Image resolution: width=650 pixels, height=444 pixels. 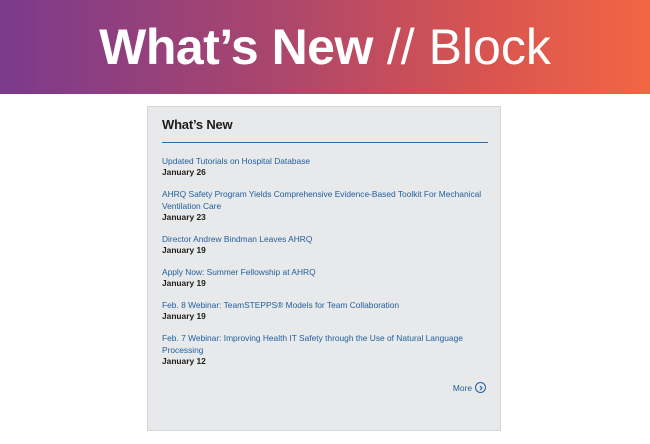 What do you see at coordinates (325, 272) in the screenshot?
I see `news-item-link: Apply Now: Summer Fellowship at AHRQ` at bounding box center [325, 272].